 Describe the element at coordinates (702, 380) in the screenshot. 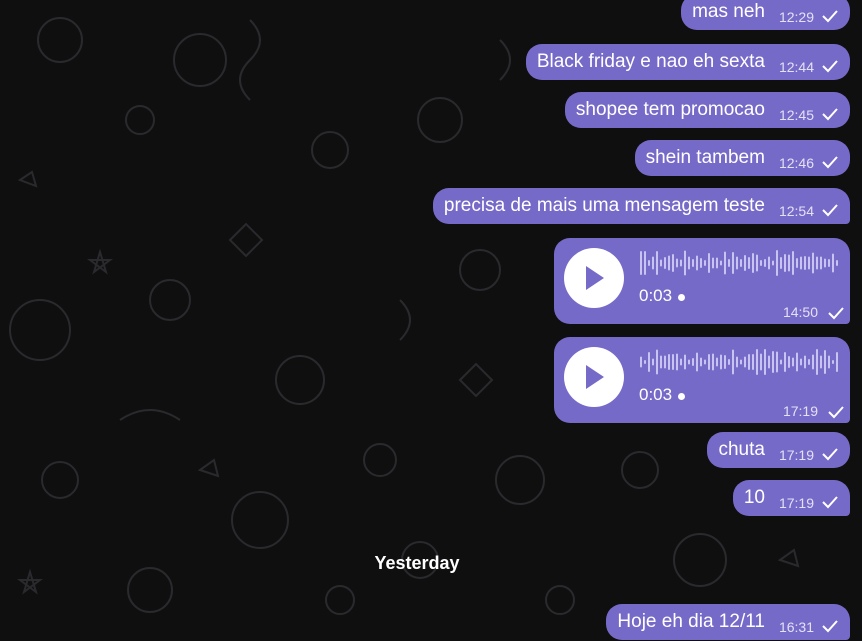

I see `voice-message: 0:03 17:19` at that location.